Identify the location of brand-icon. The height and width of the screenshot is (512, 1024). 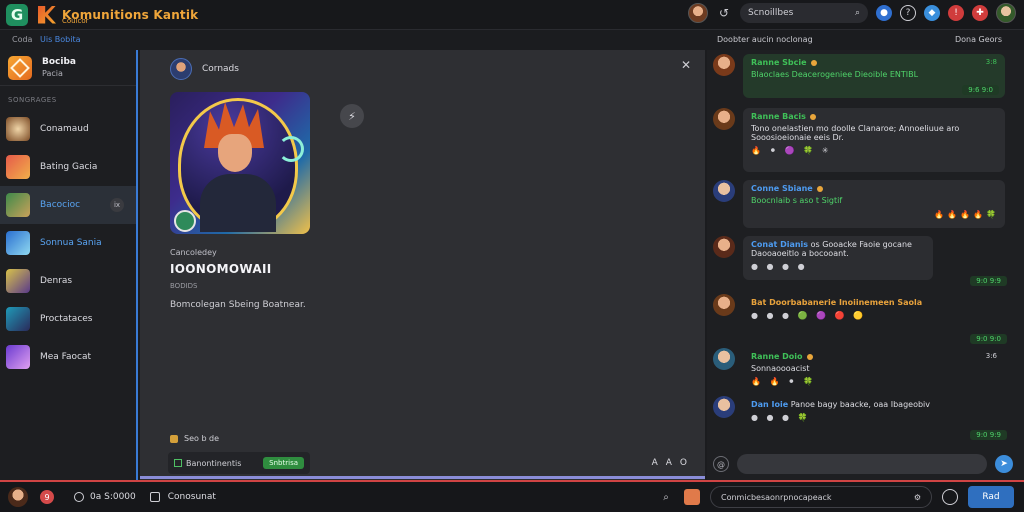
(47, 14).